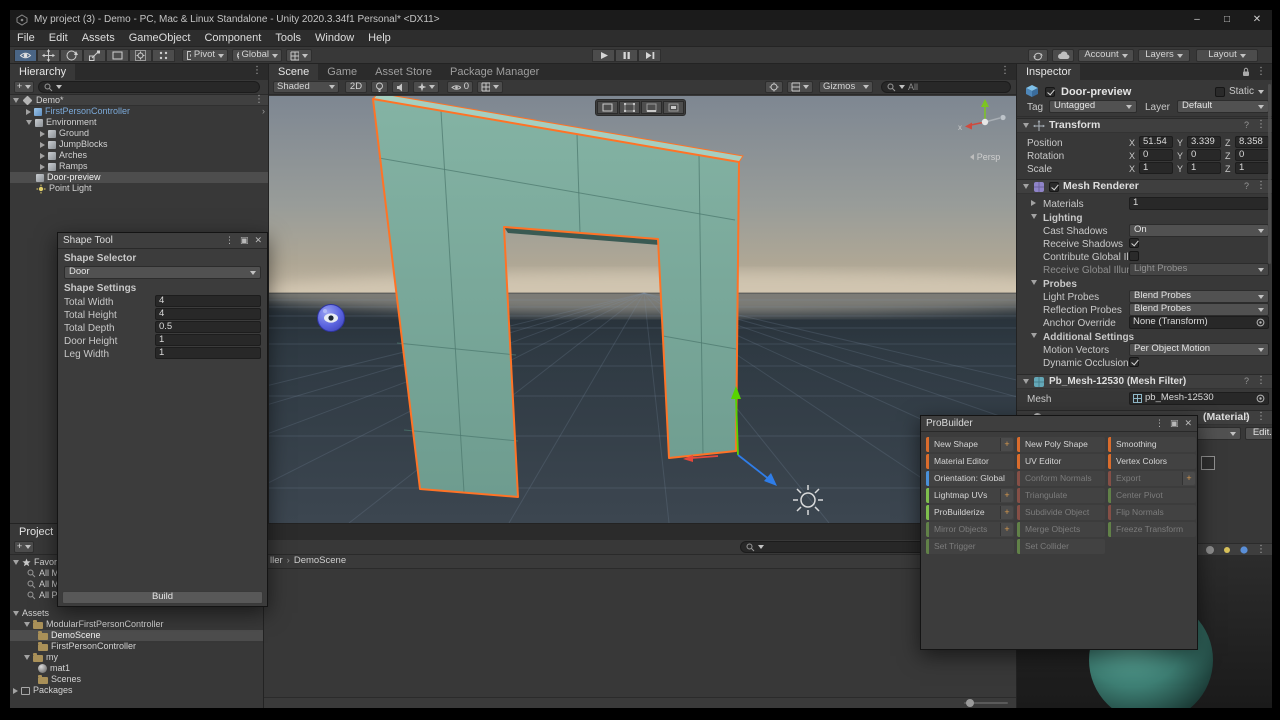  What do you see at coordinates (1197, 20) in the screenshot?
I see `minimize-button: –` at bounding box center [1197, 20].